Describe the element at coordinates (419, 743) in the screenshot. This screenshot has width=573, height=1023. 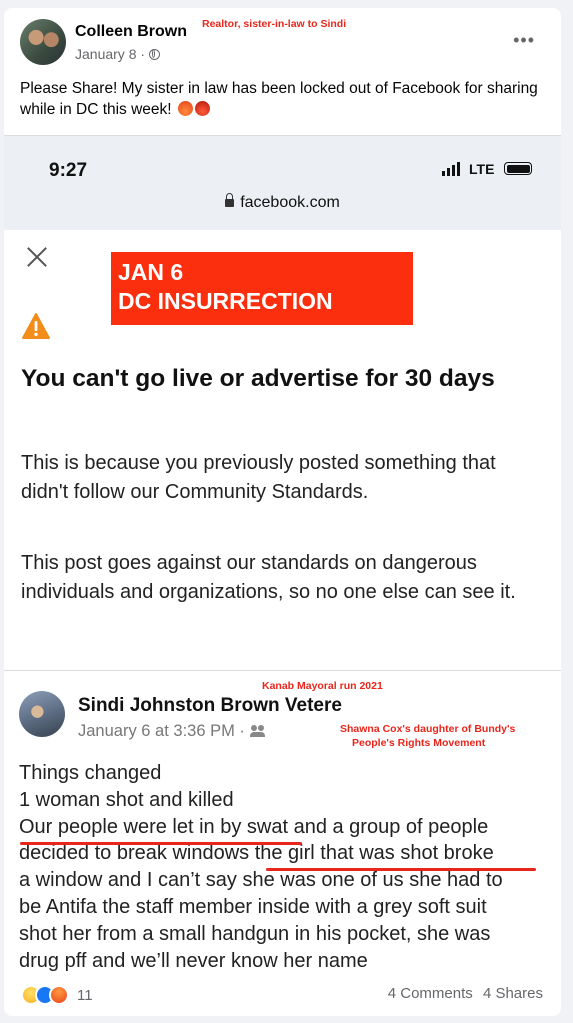
I see `annotation-family-line-2: People's Rights Movement` at that location.